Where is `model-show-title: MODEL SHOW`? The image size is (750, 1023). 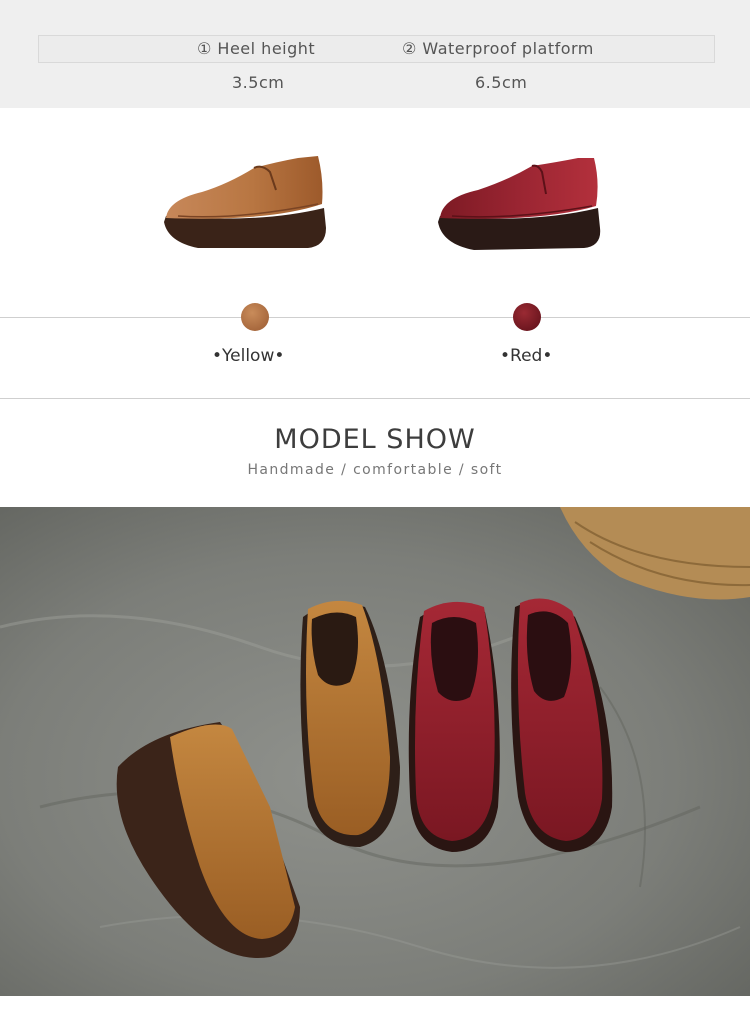 model-show-title: MODEL SHOW is located at coordinates (375, 439).